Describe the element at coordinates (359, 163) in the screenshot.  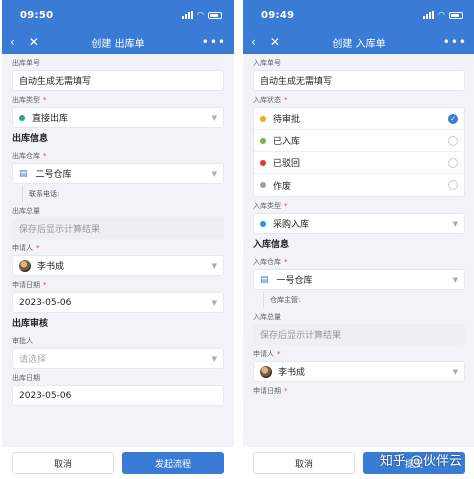
I see `radio-option: 已驳回` at that location.